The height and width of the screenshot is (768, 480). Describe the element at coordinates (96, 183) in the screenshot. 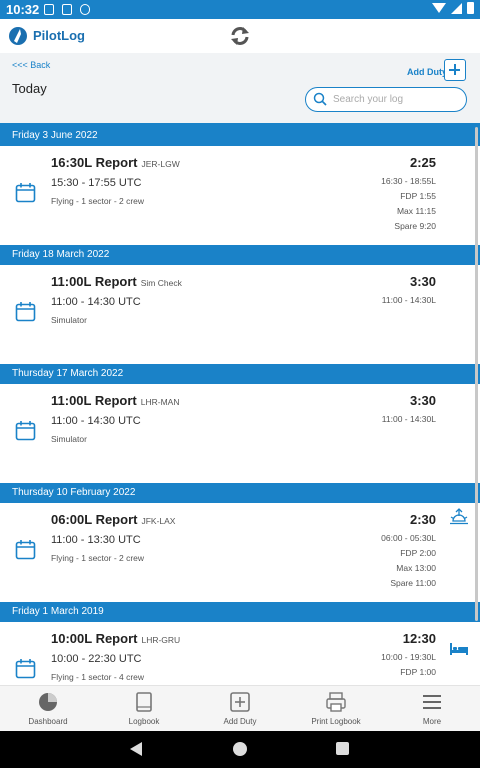

I see `duty-utc-times: 15:30 - 17:55 UTC` at that location.